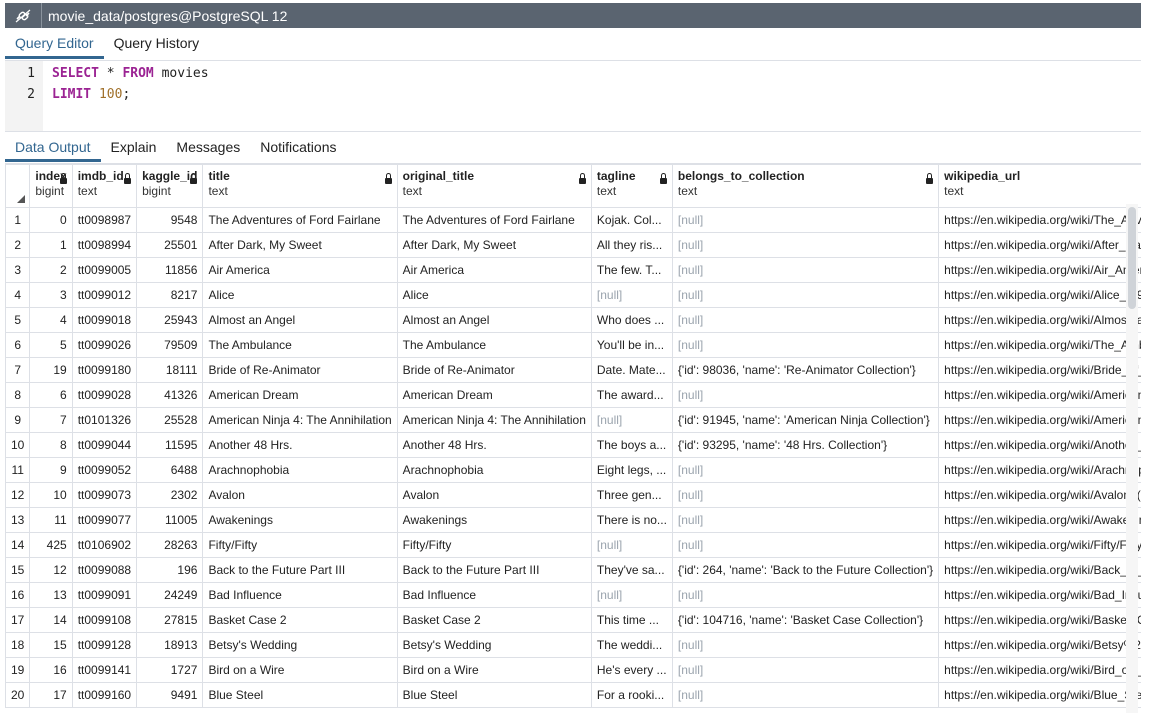 The image size is (1151, 713). What do you see at coordinates (51, 320) in the screenshot?
I see `cell-index: 4` at bounding box center [51, 320].